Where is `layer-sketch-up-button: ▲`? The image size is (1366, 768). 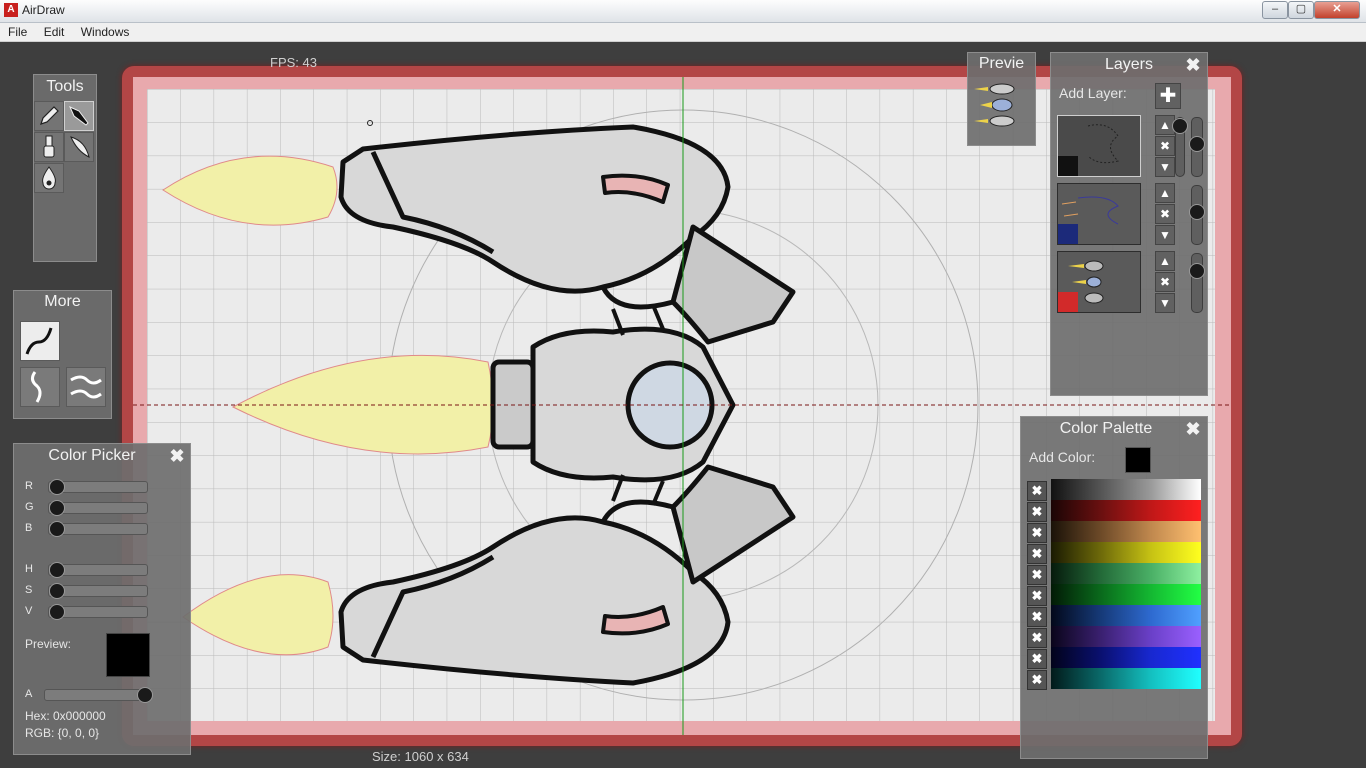
layer-sketch-up-button: ▲ is located at coordinates (1165, 193).